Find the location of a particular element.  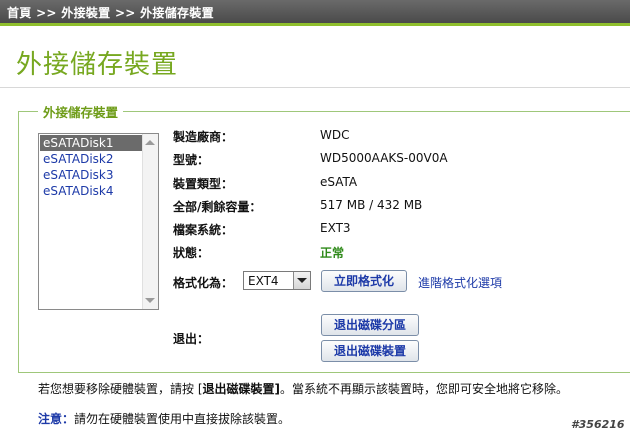

note-text-pre: 若您想要移除硬體裝置，請按 [ is located at coordinates (120, 389).